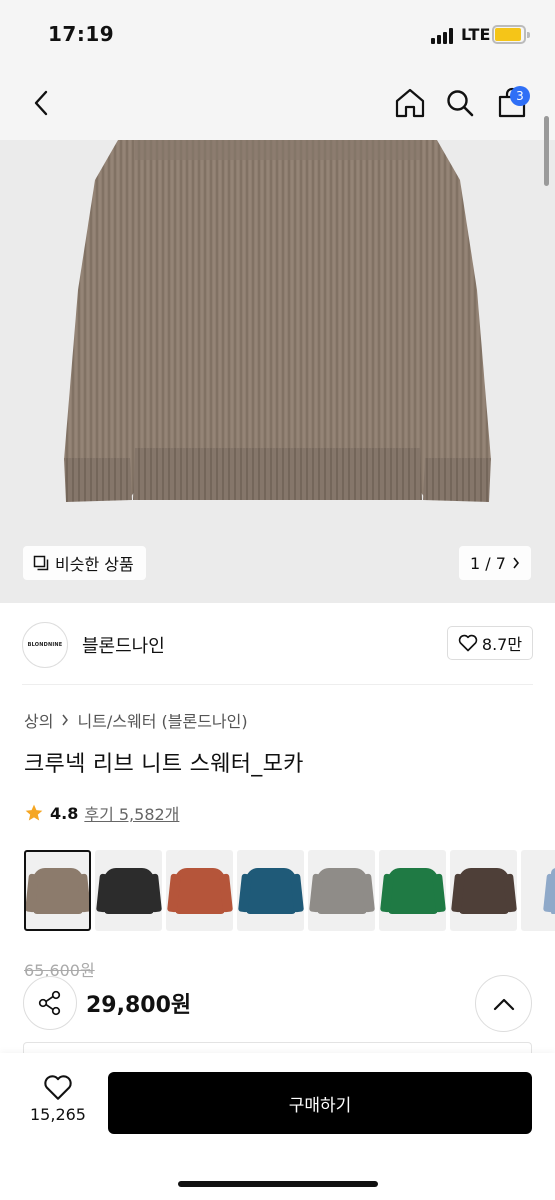 This screenshot has height=1200, width=555. What do you see at coordinates (277, 645) in the screenshot?
I see `brand-row: BLONDNINE 블론드나인 8.7만` at bounding box center [277, 645].